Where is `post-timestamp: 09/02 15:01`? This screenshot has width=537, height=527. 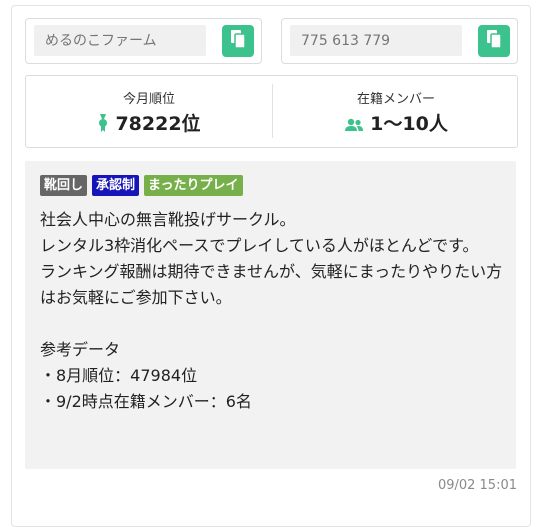
post-timestamp: 09/02 15:01 is located at coordinates (477, 485).